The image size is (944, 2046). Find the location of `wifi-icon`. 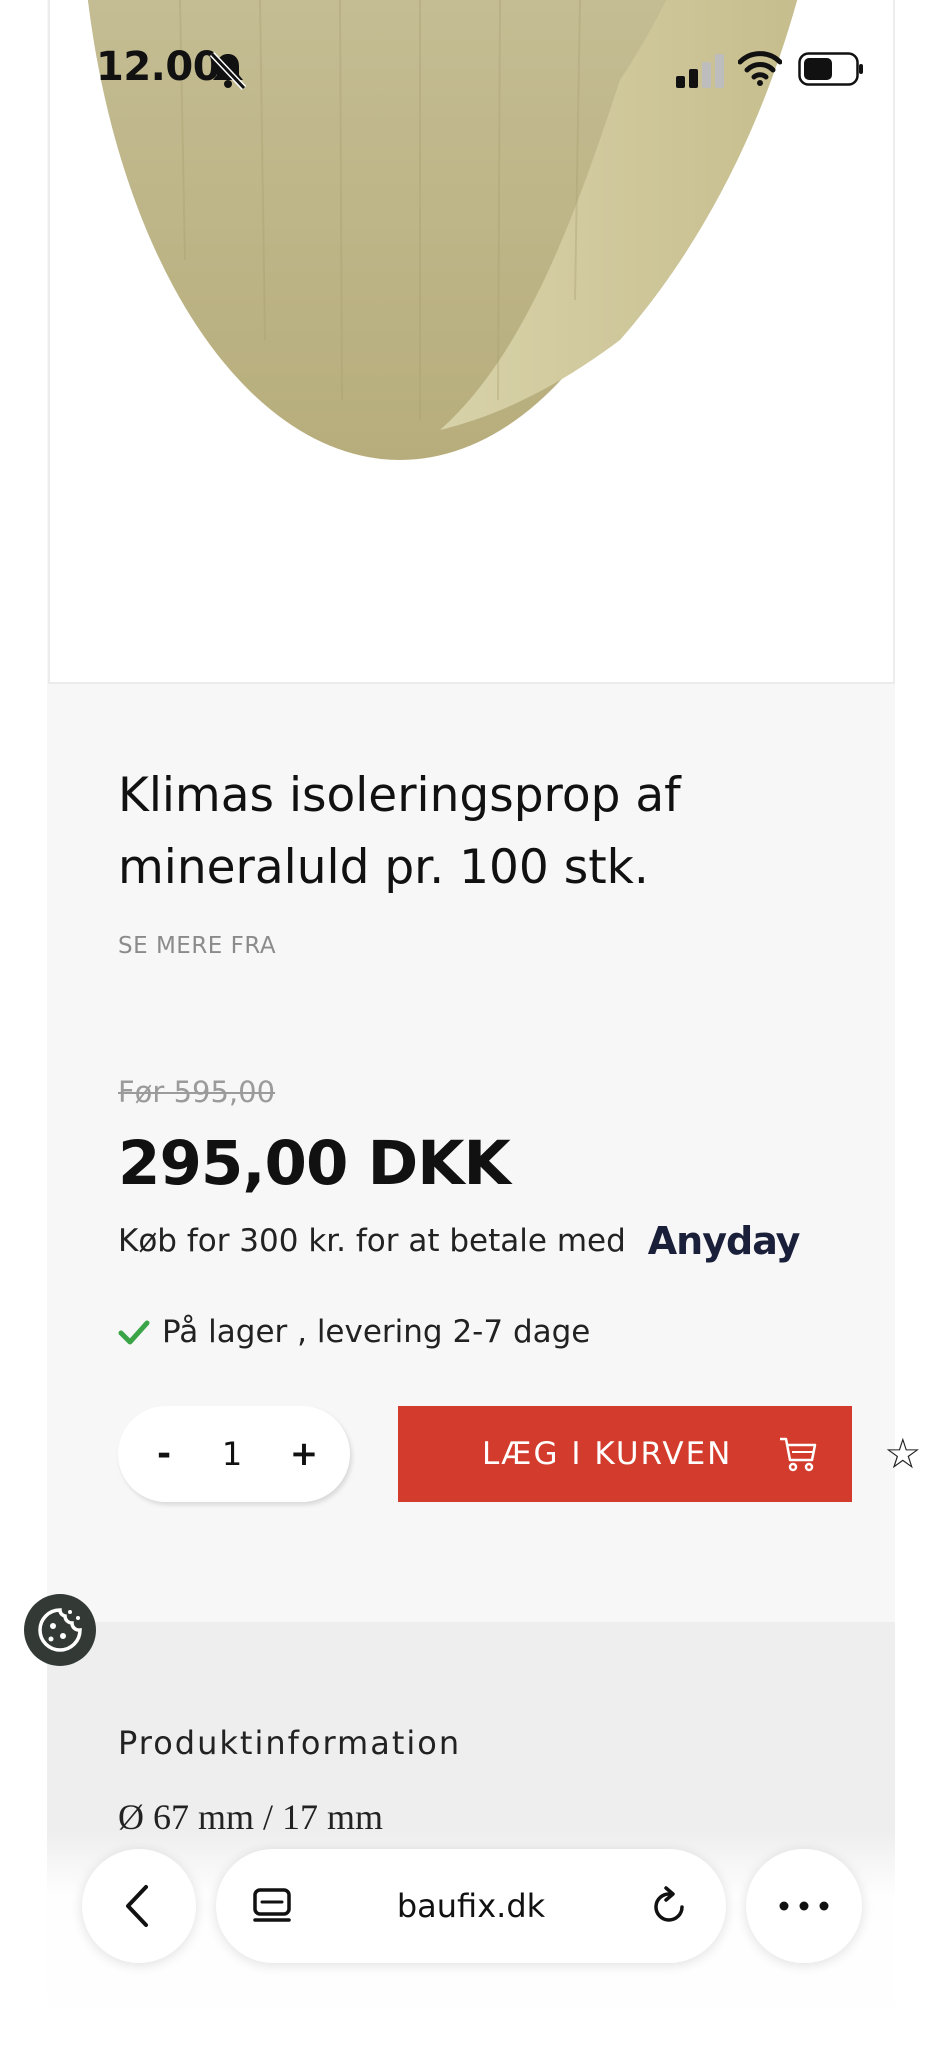

wifi-icon is located at coordinates (760, 68).